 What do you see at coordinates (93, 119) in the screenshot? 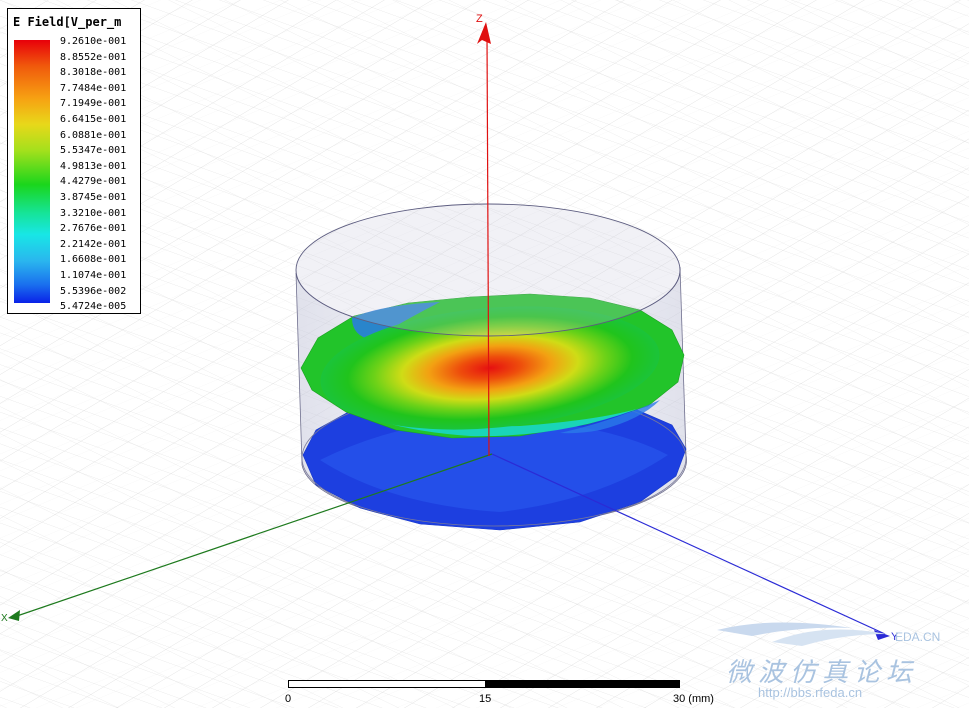
I see `legend-value: 6.6415e-001` at bounding box center [93, 119].